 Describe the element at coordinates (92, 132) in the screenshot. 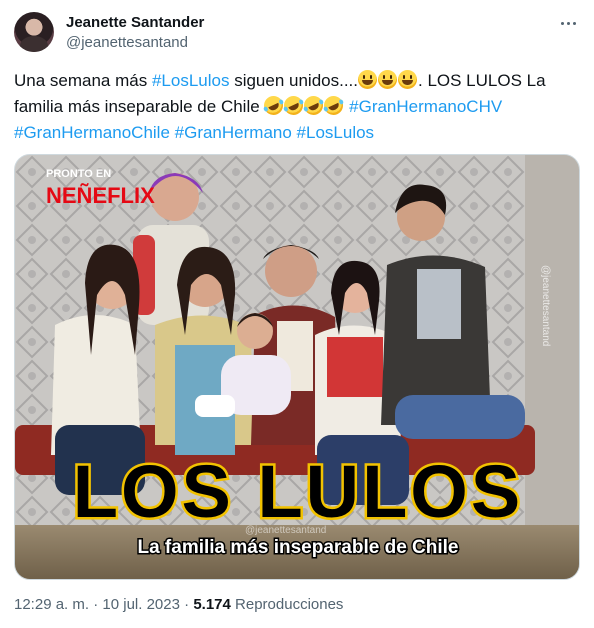

I see `hashtag-link: #GranHermanoChile` at that location.